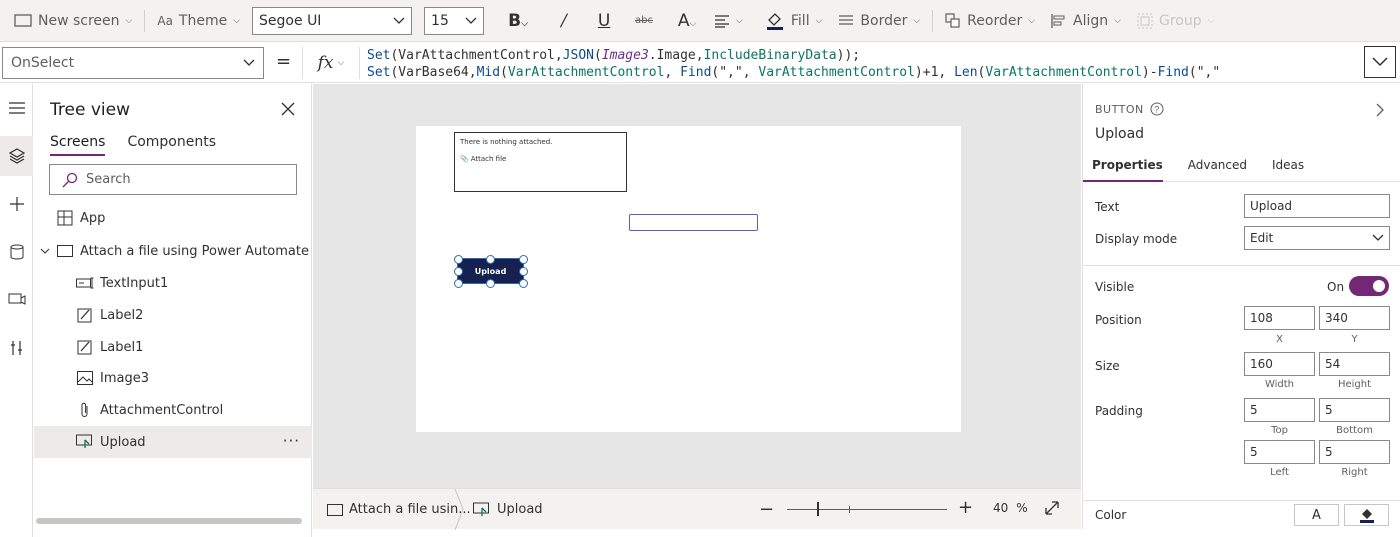 The image size is (1400, 537). I want to click on chevron-down-icon: ⌵, so click(819, 20).